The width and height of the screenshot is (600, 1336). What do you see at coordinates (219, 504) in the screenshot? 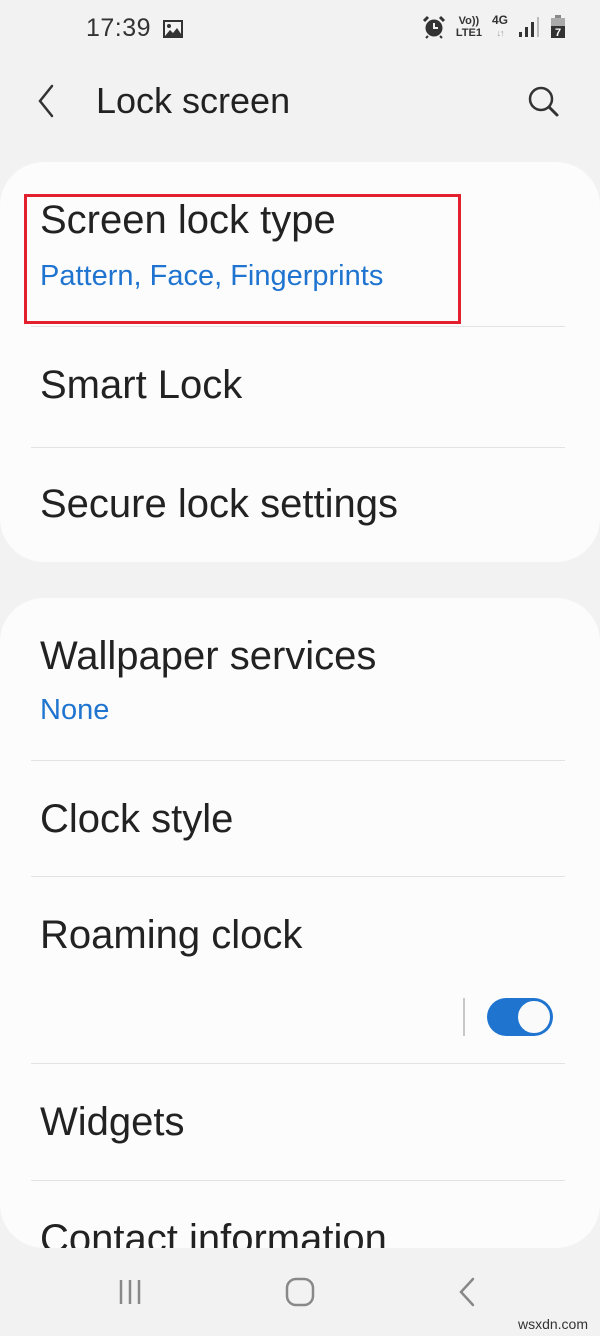
I see `item-title: Secure lock settings` at bounding box center [219, 504].